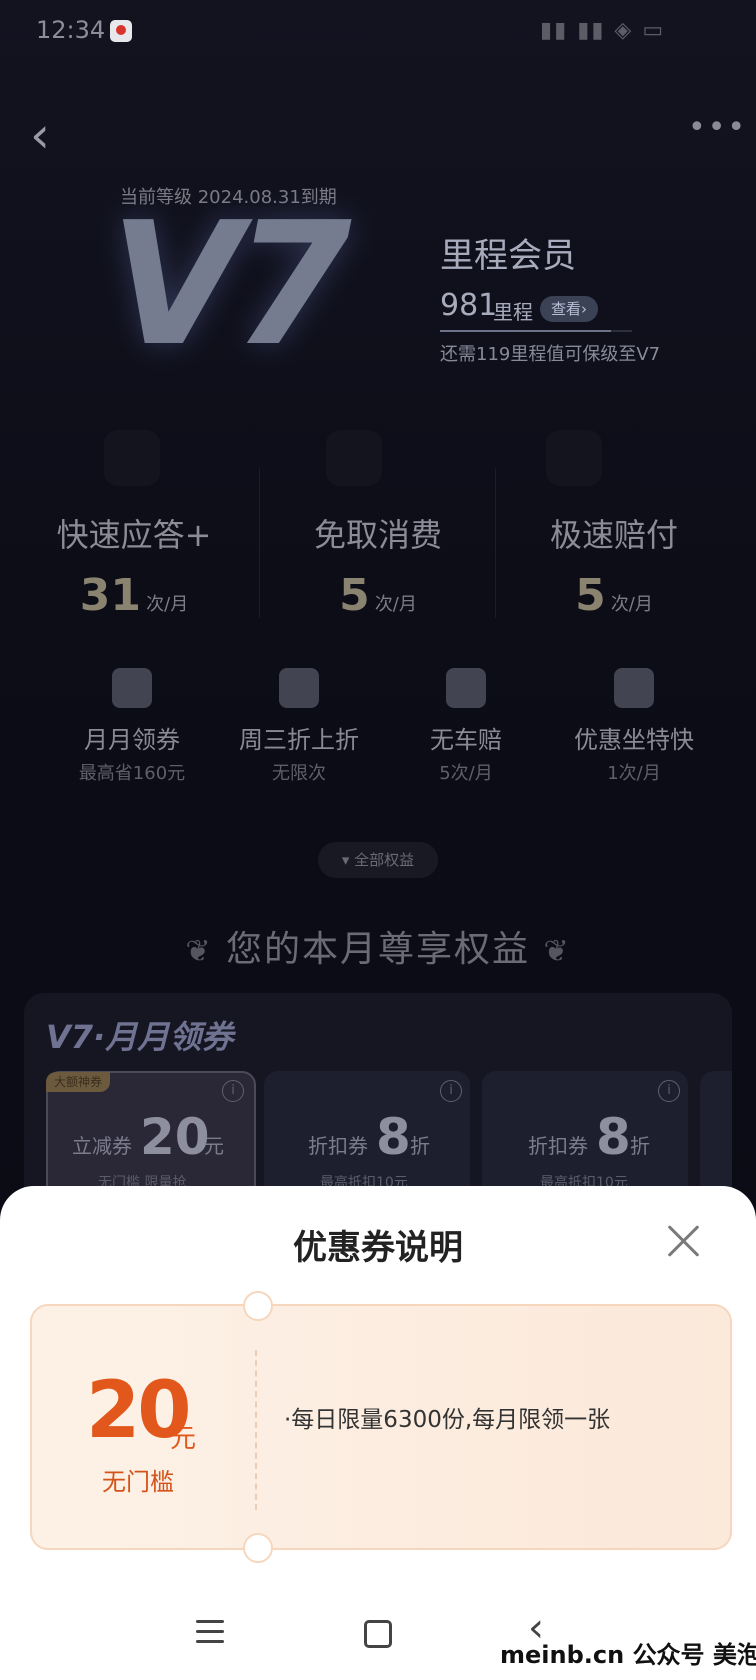 The height and width of the screenshot is (1680, 756). I want to click on free-cancel-icon, so click(354, 458).